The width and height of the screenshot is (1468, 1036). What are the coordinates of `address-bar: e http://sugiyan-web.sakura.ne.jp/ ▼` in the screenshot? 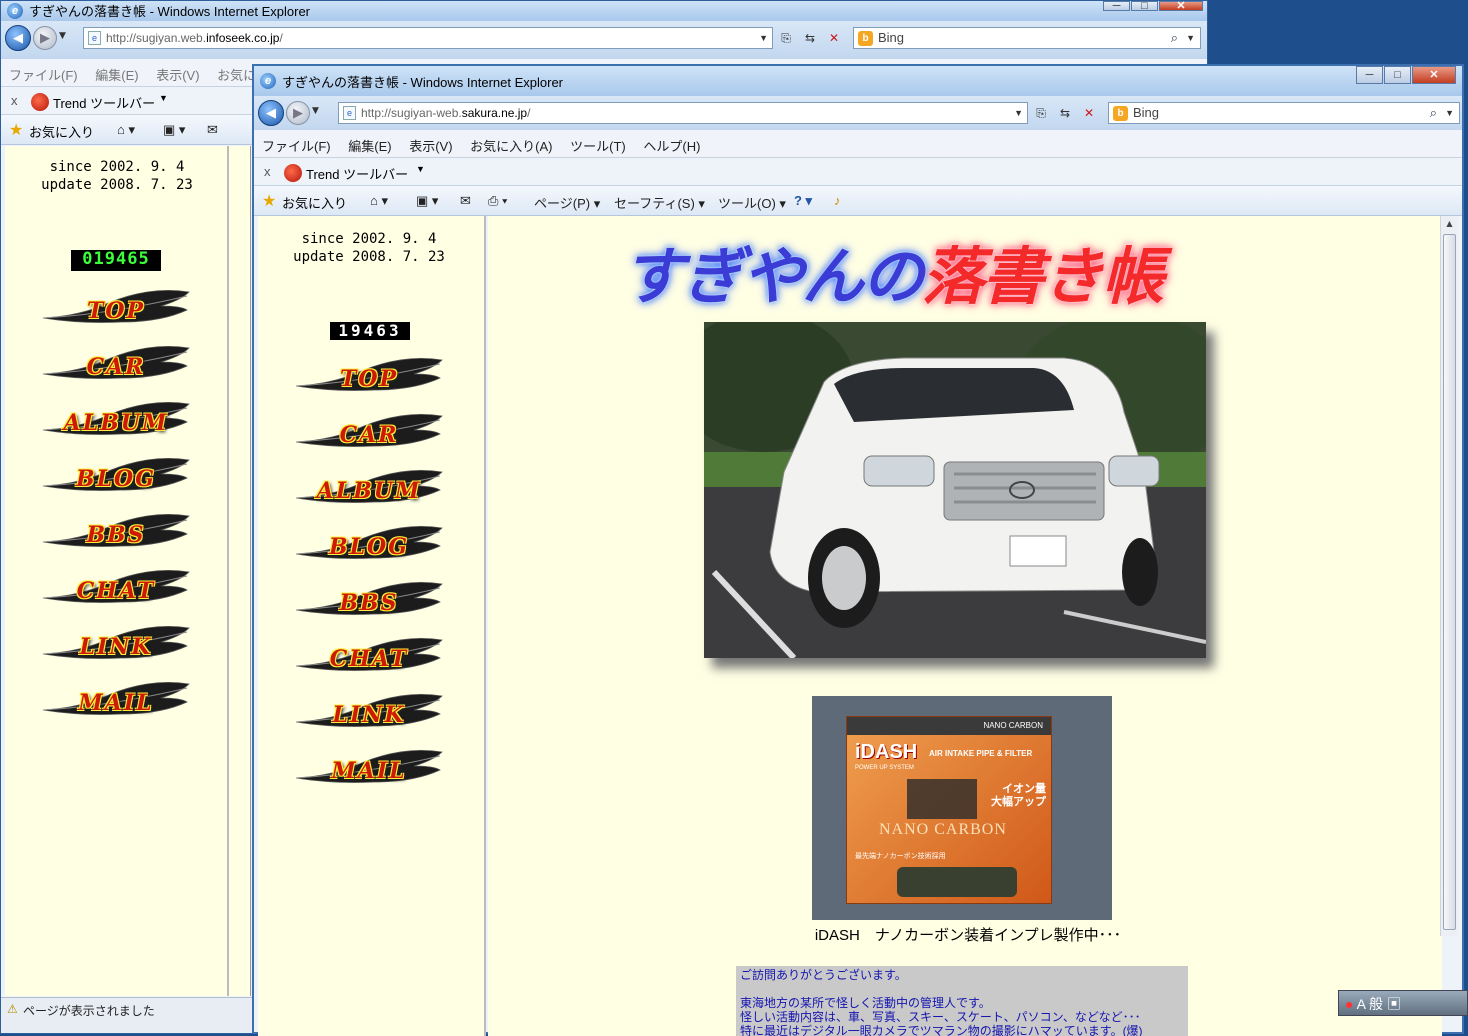 It's located at (683, 113).